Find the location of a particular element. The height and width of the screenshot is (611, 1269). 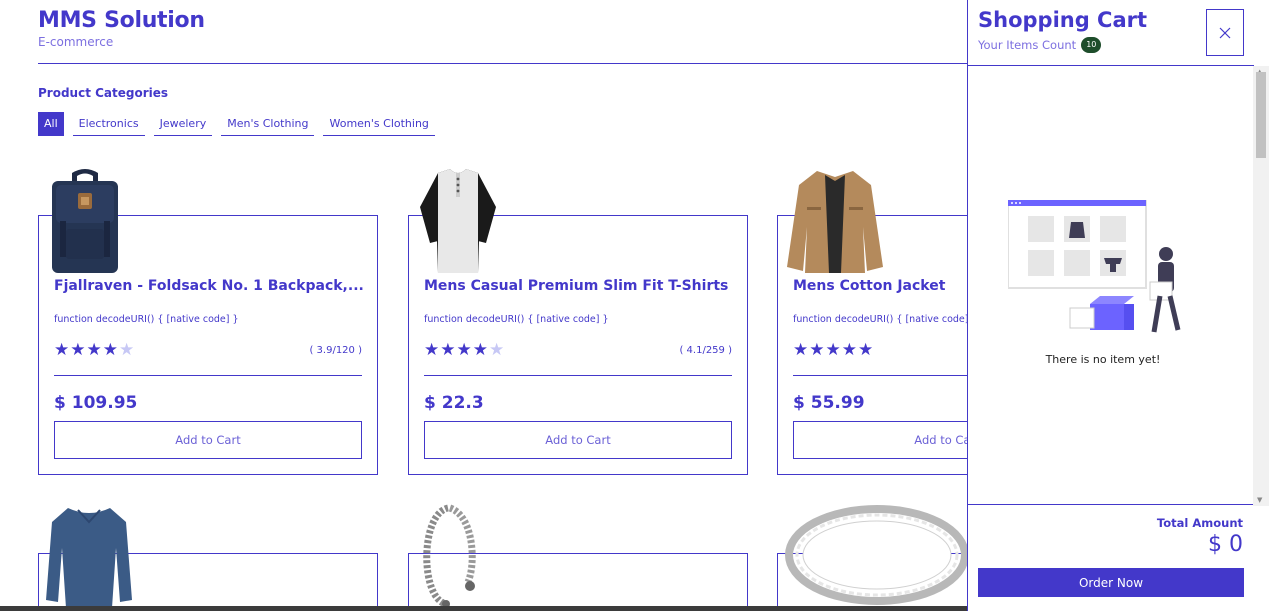

total-amount-label: Total Amount is located at coordinates (1199, 523).